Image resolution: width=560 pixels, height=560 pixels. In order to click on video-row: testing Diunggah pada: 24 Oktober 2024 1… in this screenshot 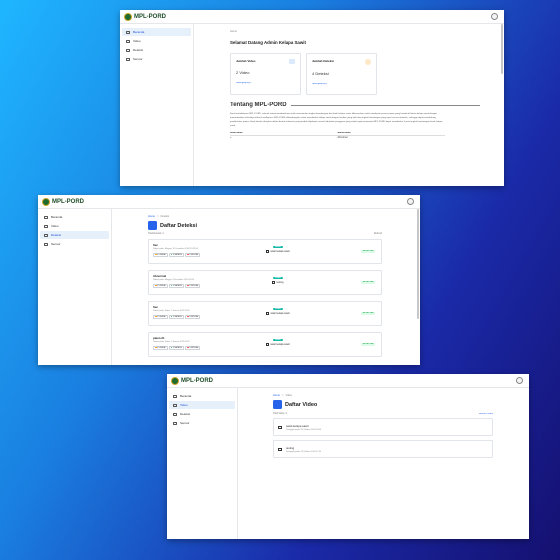, I will do `click(383, 449)`.